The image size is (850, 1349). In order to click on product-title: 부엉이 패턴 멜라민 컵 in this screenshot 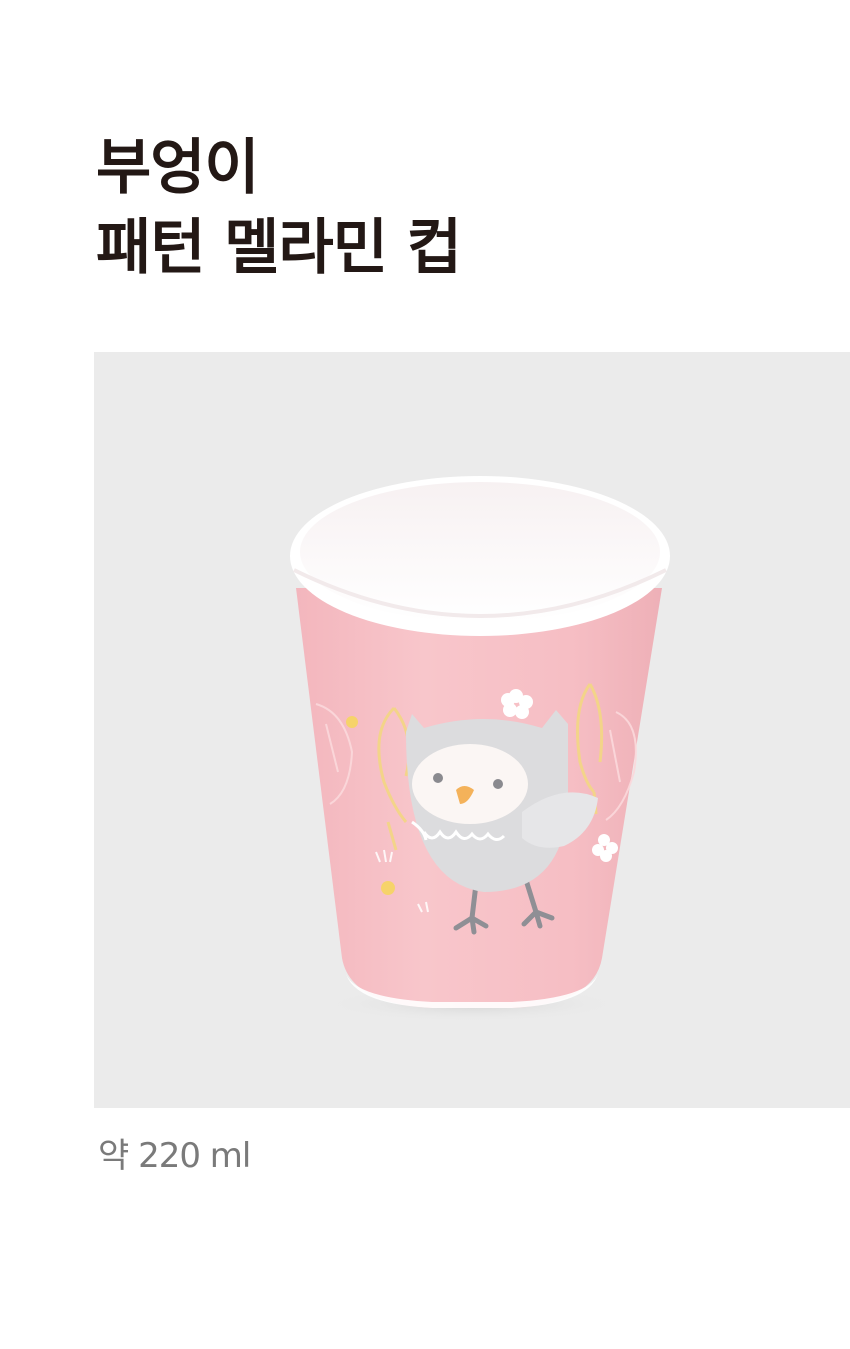, I will do `click(279, 208)`.